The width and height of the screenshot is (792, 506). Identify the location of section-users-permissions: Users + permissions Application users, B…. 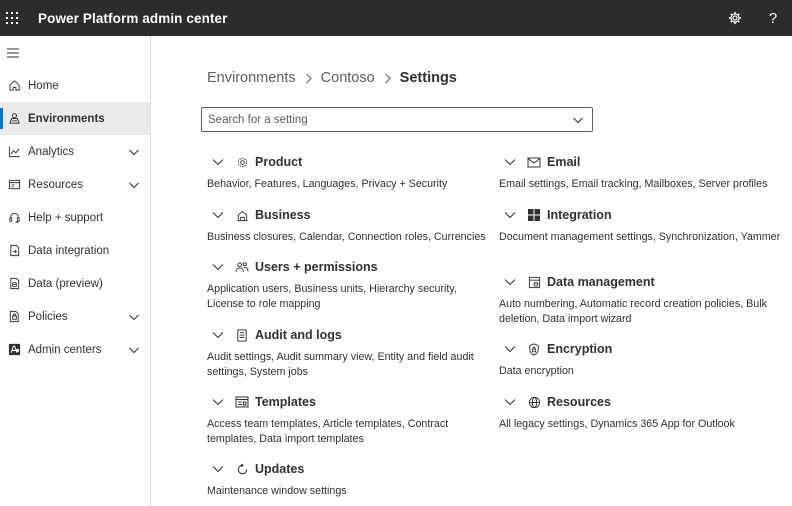
(352, 285).